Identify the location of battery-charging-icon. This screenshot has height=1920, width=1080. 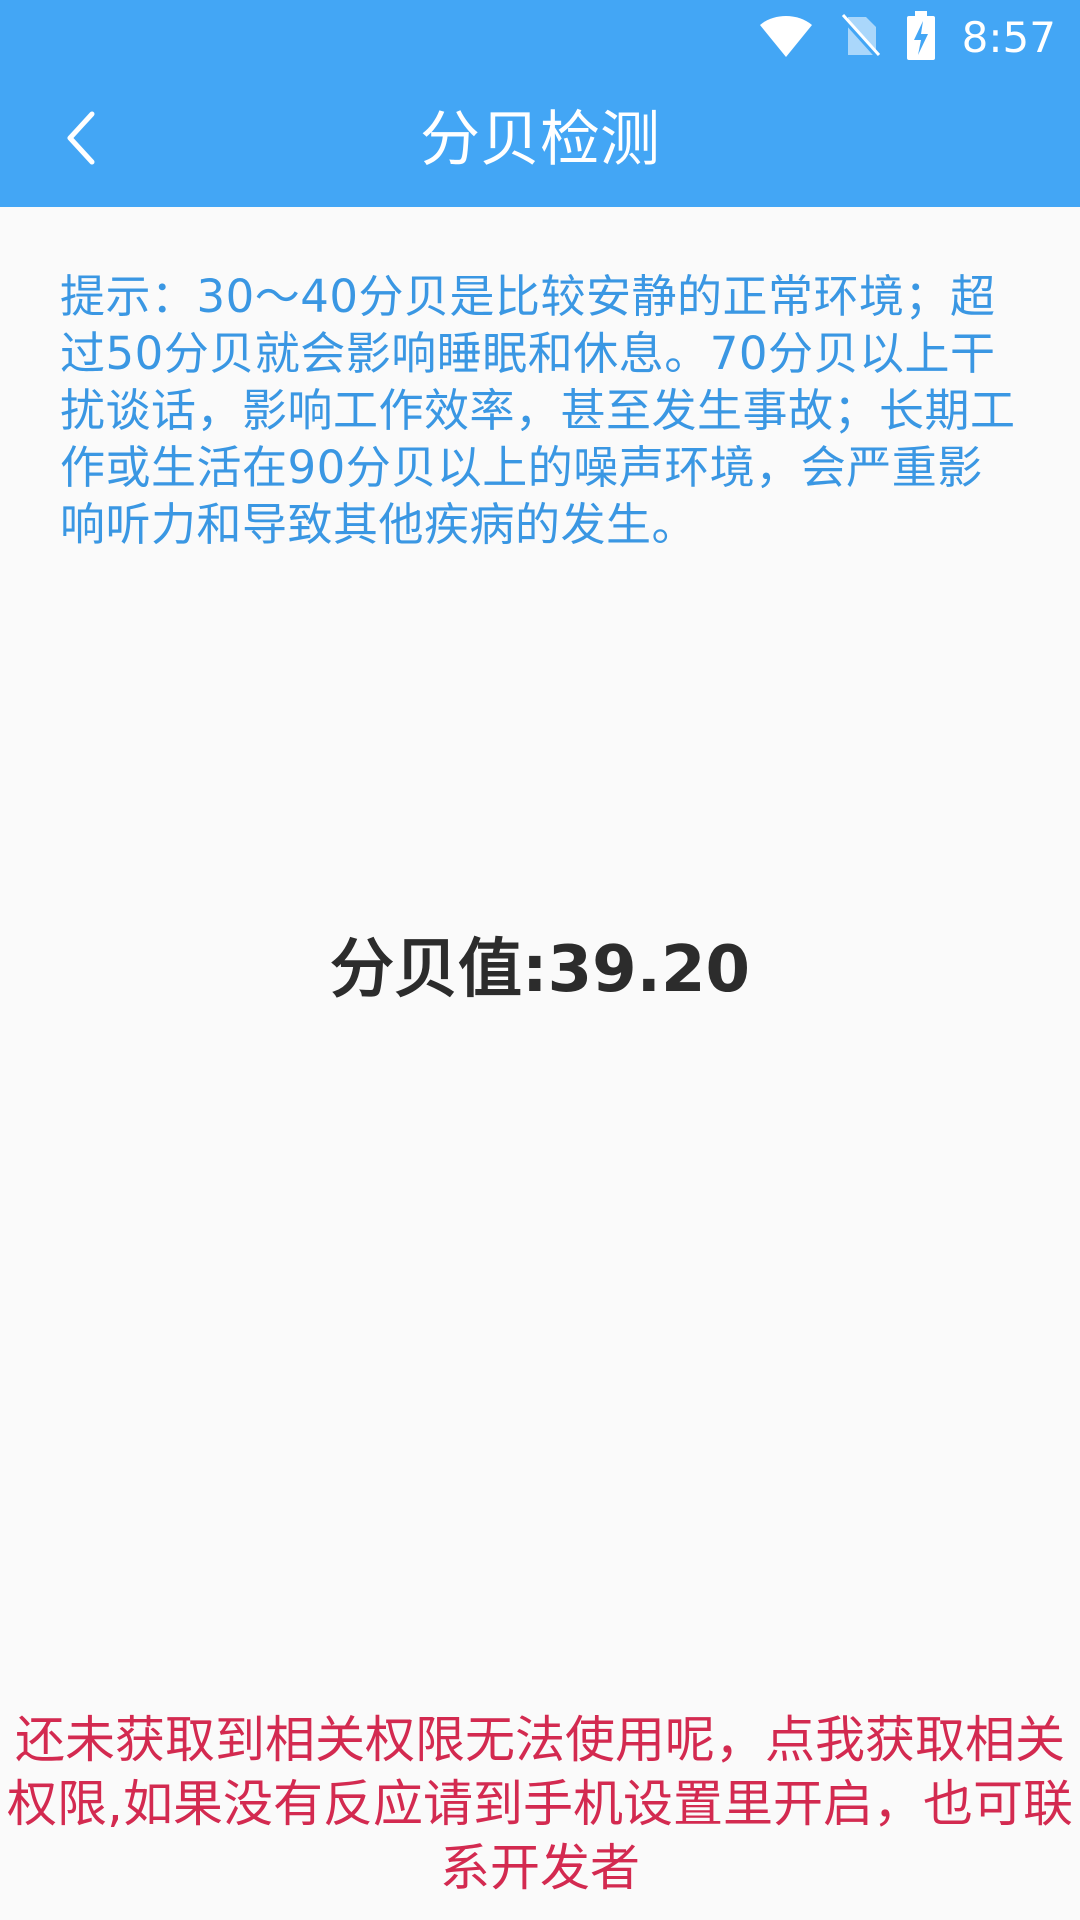
(921, 38).